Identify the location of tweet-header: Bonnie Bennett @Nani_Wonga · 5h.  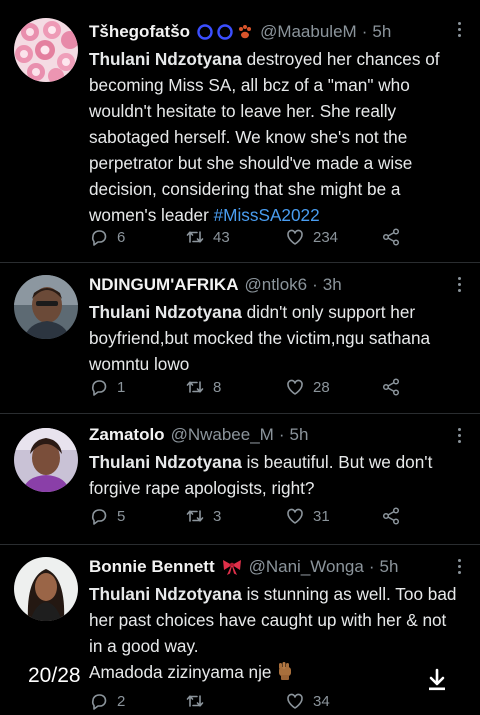
(274, 567).